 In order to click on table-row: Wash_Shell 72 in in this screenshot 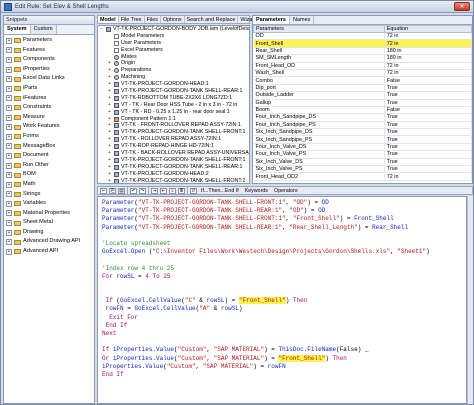, I will do `click(363, 73)`.